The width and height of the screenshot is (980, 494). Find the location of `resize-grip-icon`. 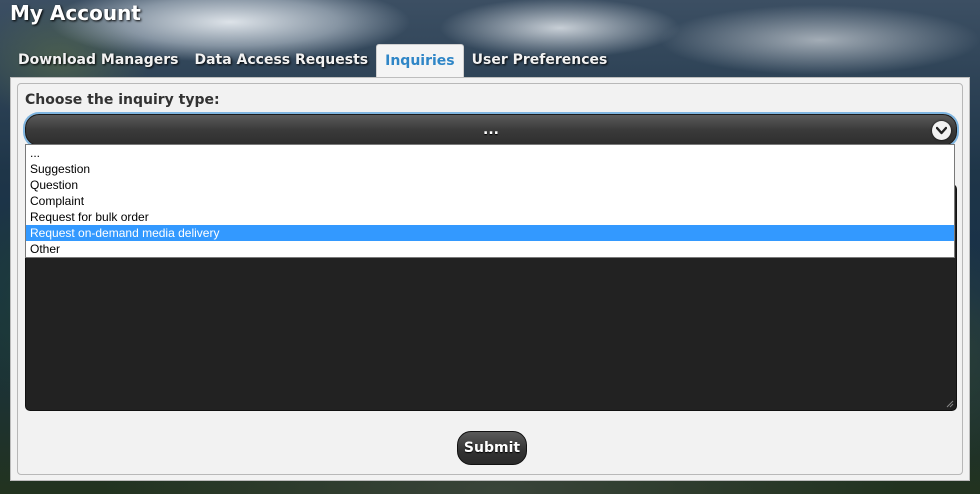

resize-grip-icon is located at coordinates (950, 404).